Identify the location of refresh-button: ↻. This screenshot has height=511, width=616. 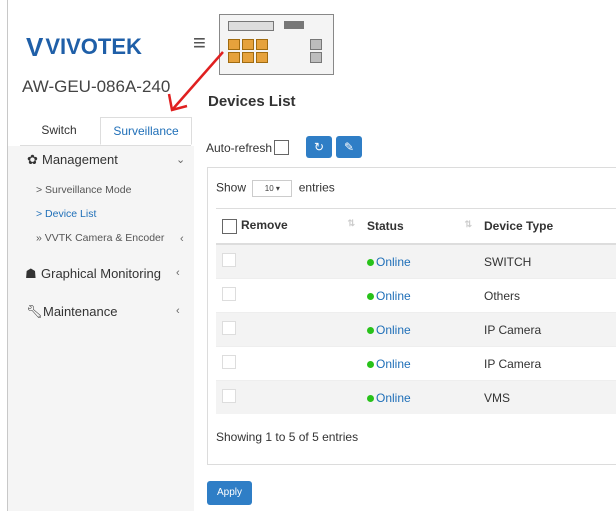
(319, 147).